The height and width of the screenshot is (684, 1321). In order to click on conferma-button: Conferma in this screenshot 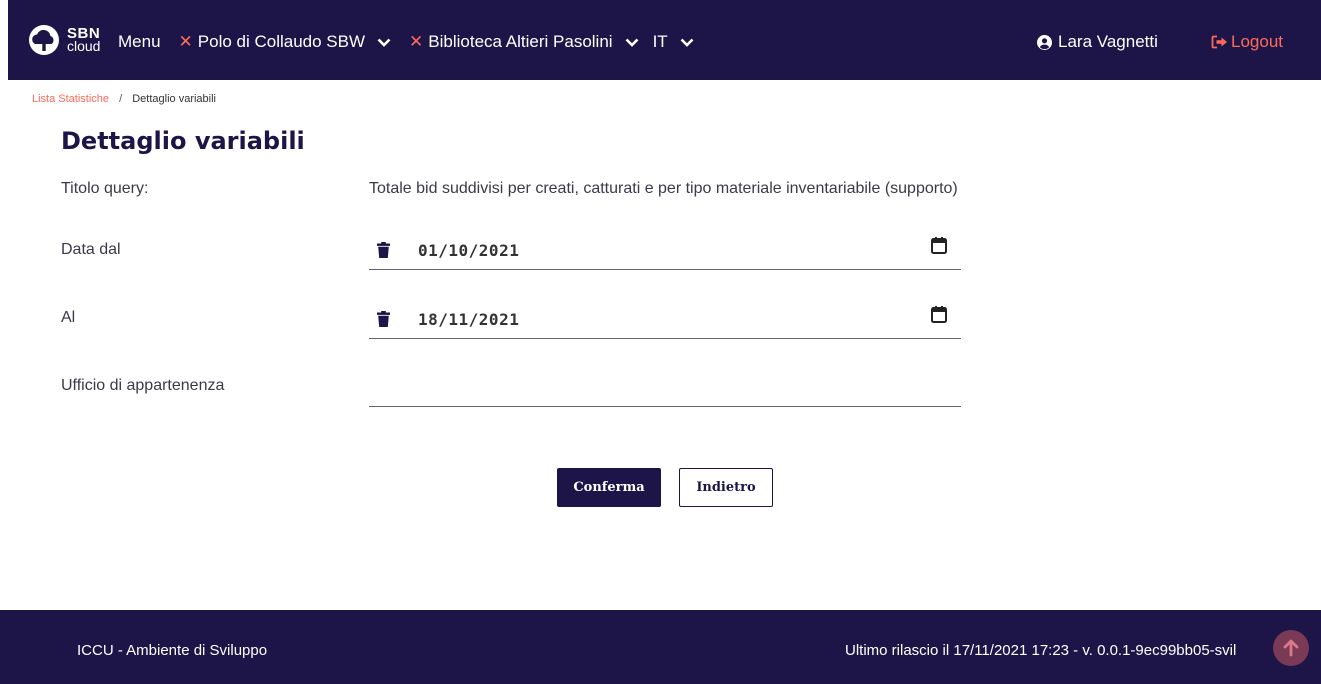, I will do `click(609, 487)`.